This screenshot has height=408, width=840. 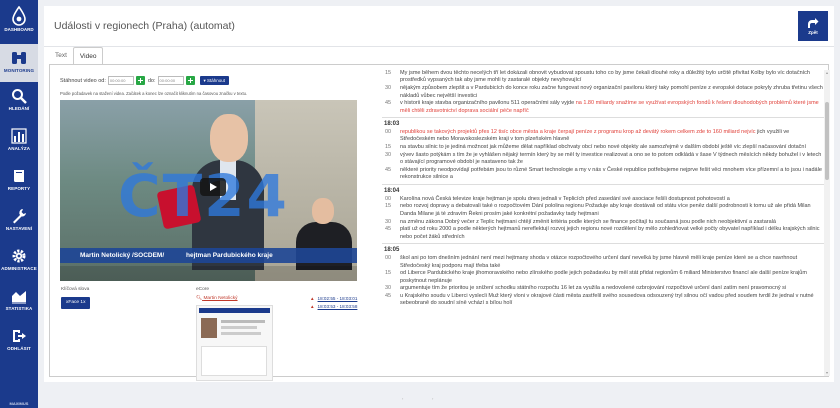 What do you see at coordinates (403, 398) in the screenshot?
I see `footer-mark: ‹` at bounding box center [403, 398].